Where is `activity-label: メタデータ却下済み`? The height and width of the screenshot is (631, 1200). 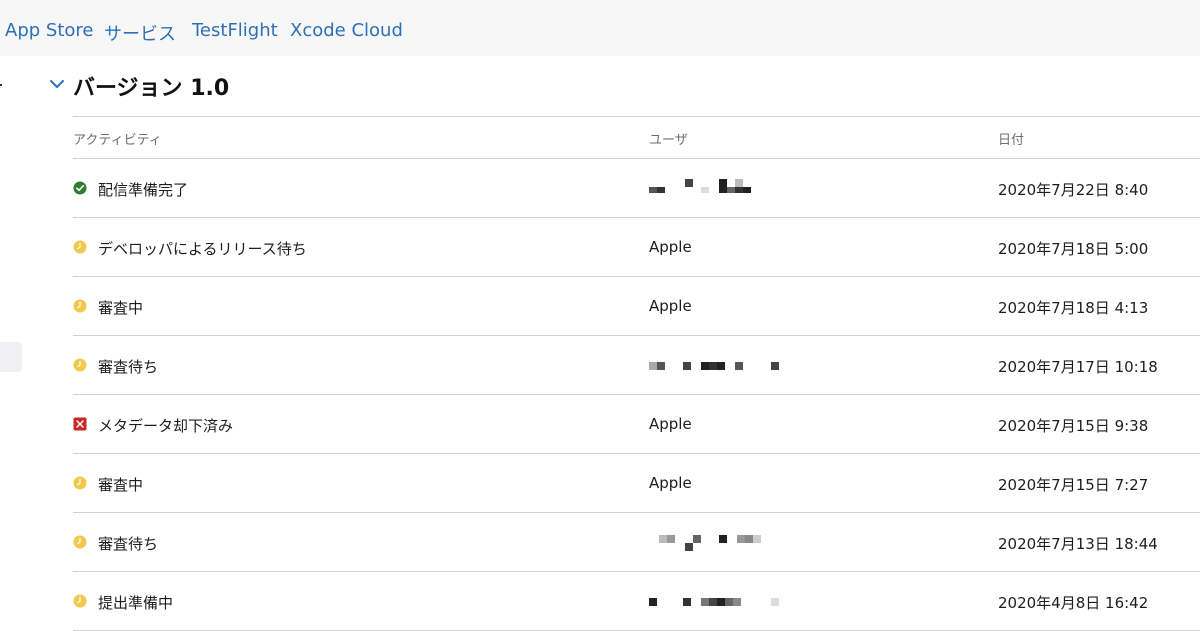 activity-label: メタデータ却下済み is located at coordinates (166, 426).